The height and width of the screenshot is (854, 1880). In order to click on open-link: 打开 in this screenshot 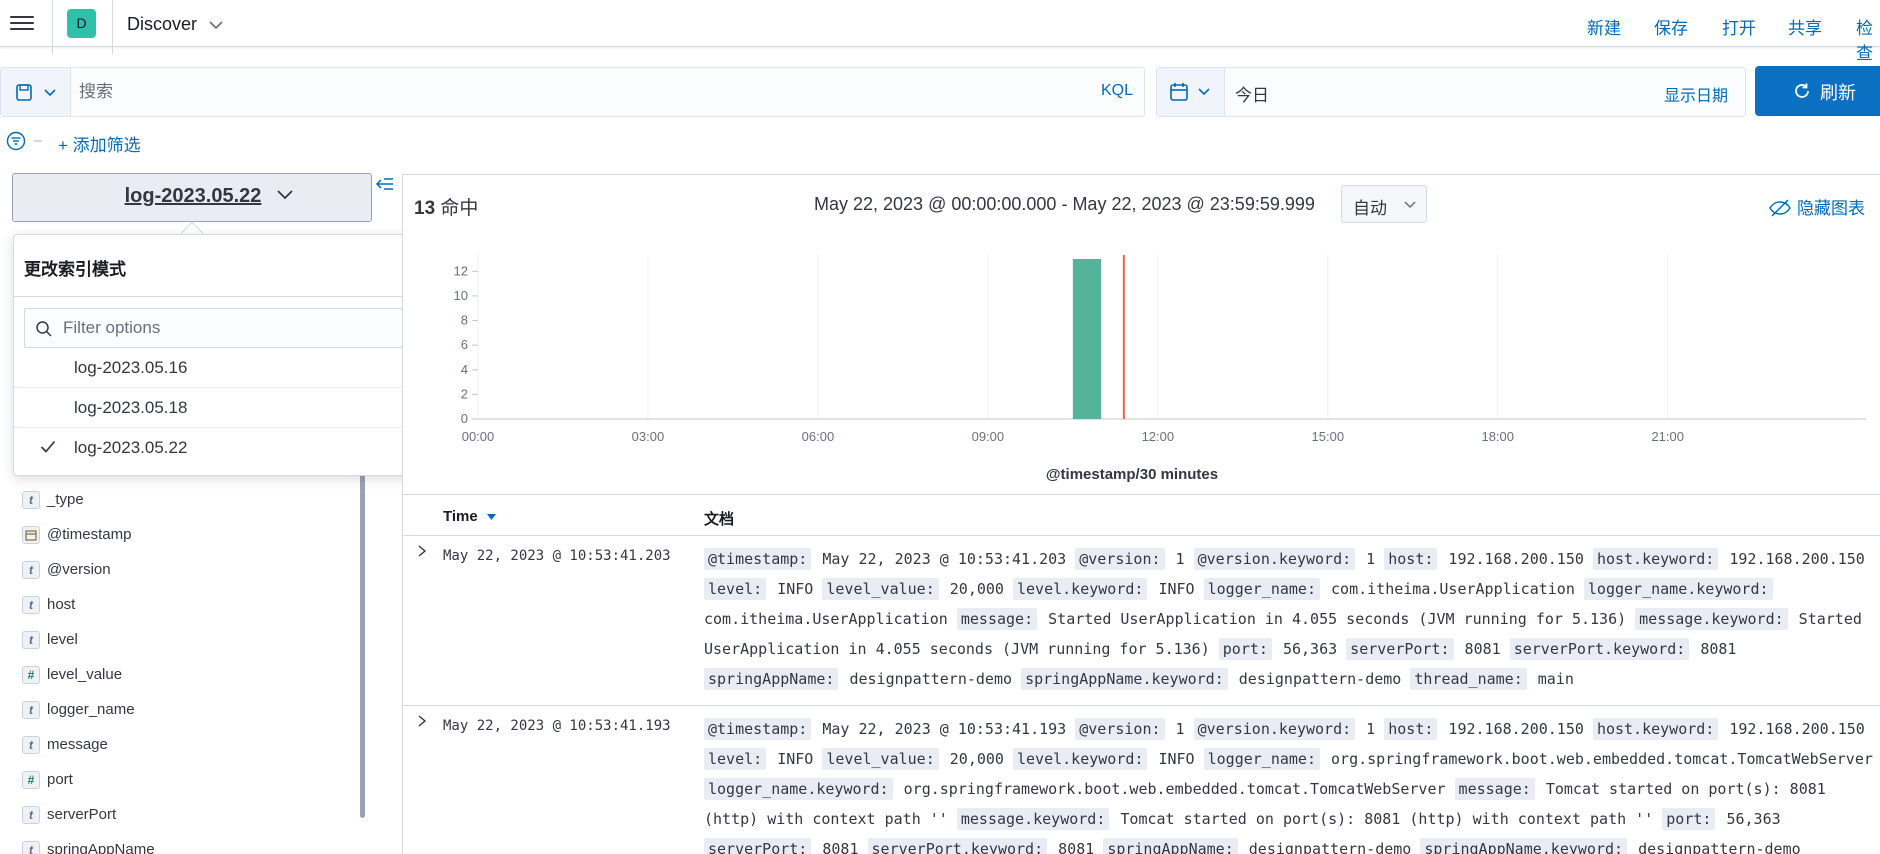, I will do `click(1739, 26)`.